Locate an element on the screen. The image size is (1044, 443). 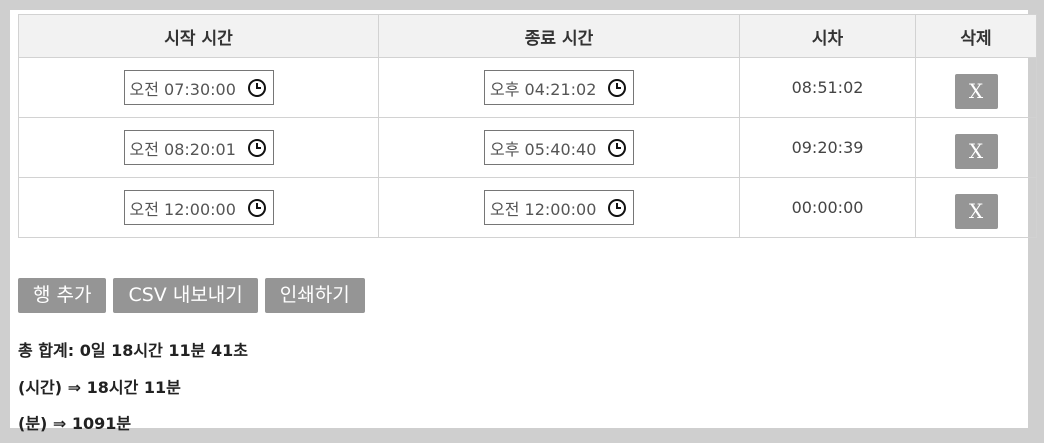
start-time-value: 오전 07:30:00 is located at coordinates (182, 89).